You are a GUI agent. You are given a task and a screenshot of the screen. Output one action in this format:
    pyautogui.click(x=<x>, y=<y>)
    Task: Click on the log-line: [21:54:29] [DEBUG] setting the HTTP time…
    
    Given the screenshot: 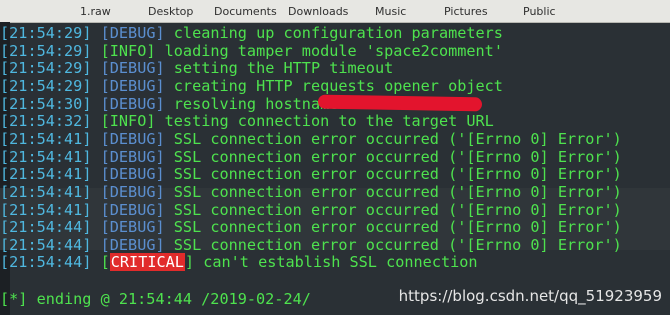 What is the action you would take?
    pyautogui.click(x=197, y=68)
    